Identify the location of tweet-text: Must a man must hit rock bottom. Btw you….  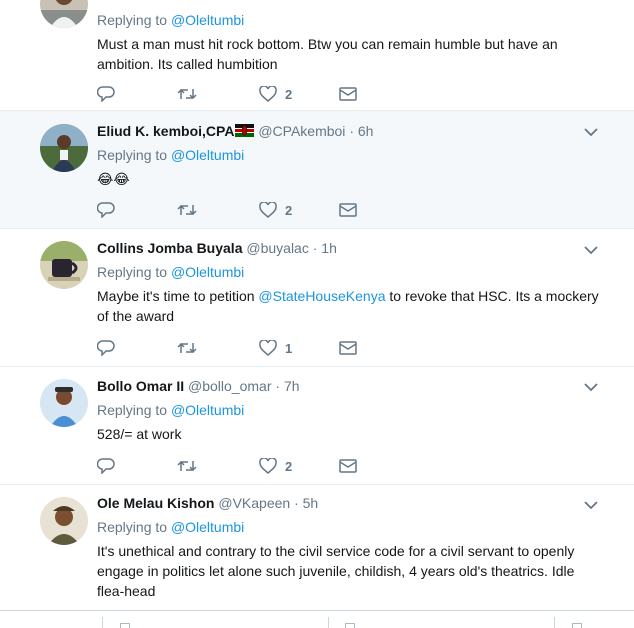
(327, 54).